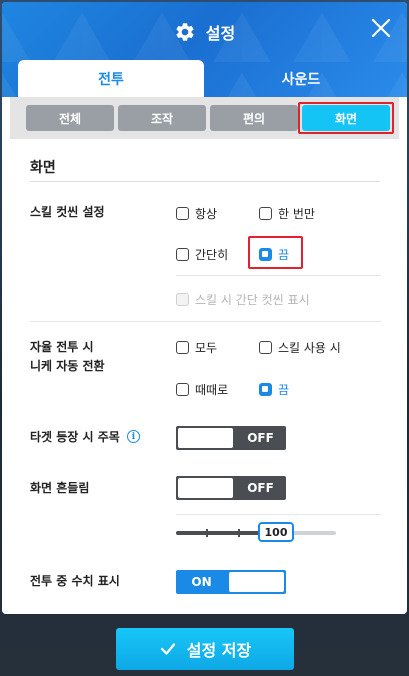 This screenshot has height=676, width=409. What do you see at coordinates (254, 118) in the screenshot?
I see `subtab-convenience: 편의` at bounding box center [254, 118].